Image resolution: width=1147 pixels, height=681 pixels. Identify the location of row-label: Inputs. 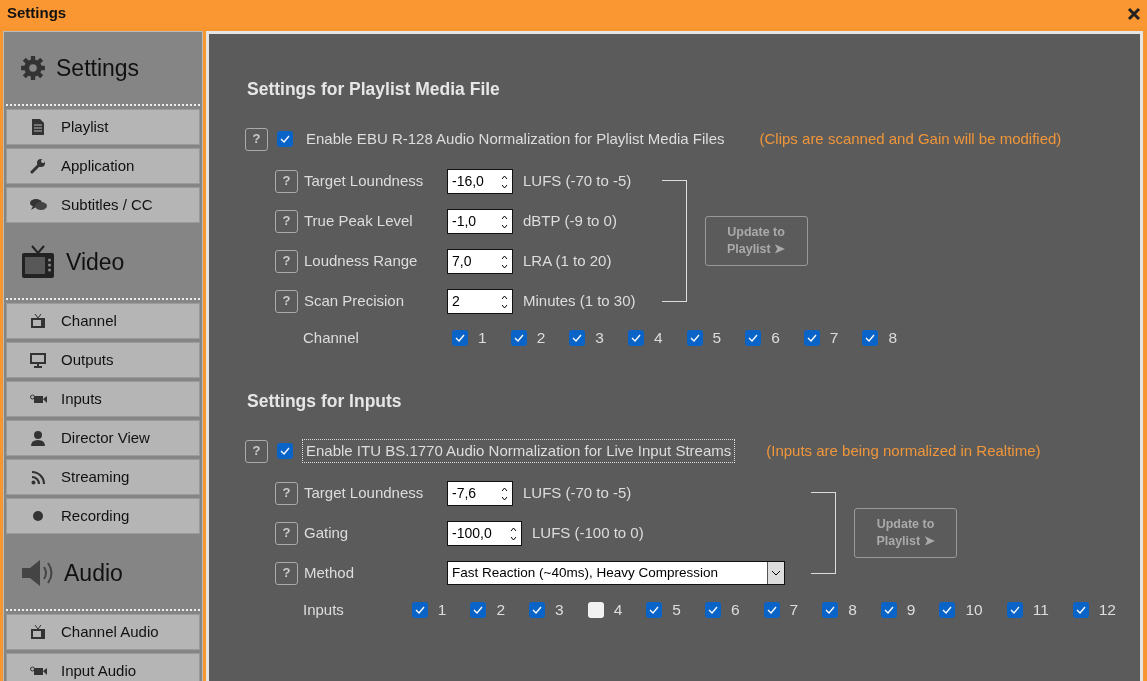
(324, 609).